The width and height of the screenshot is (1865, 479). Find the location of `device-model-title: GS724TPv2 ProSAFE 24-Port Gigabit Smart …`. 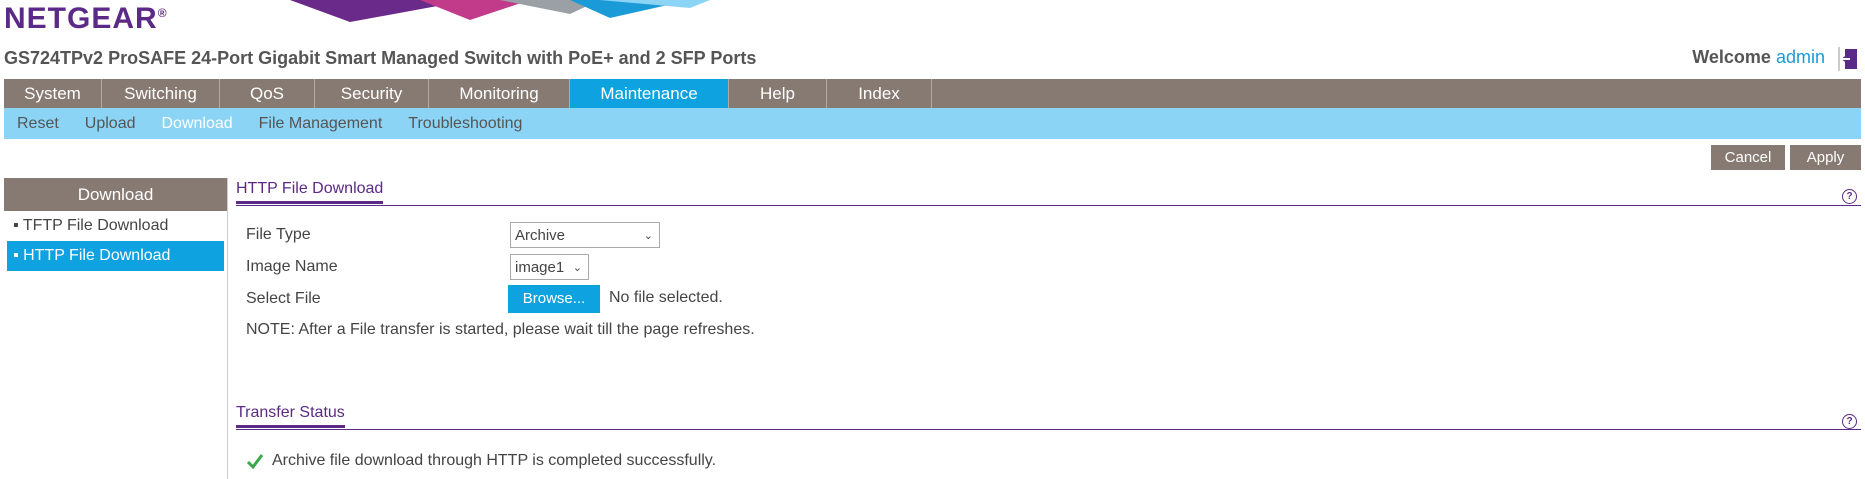

device-model-title: GS724TPv2 ProSAFE 24-Port Gigabit Smart … is located at coordinates (380, 58).